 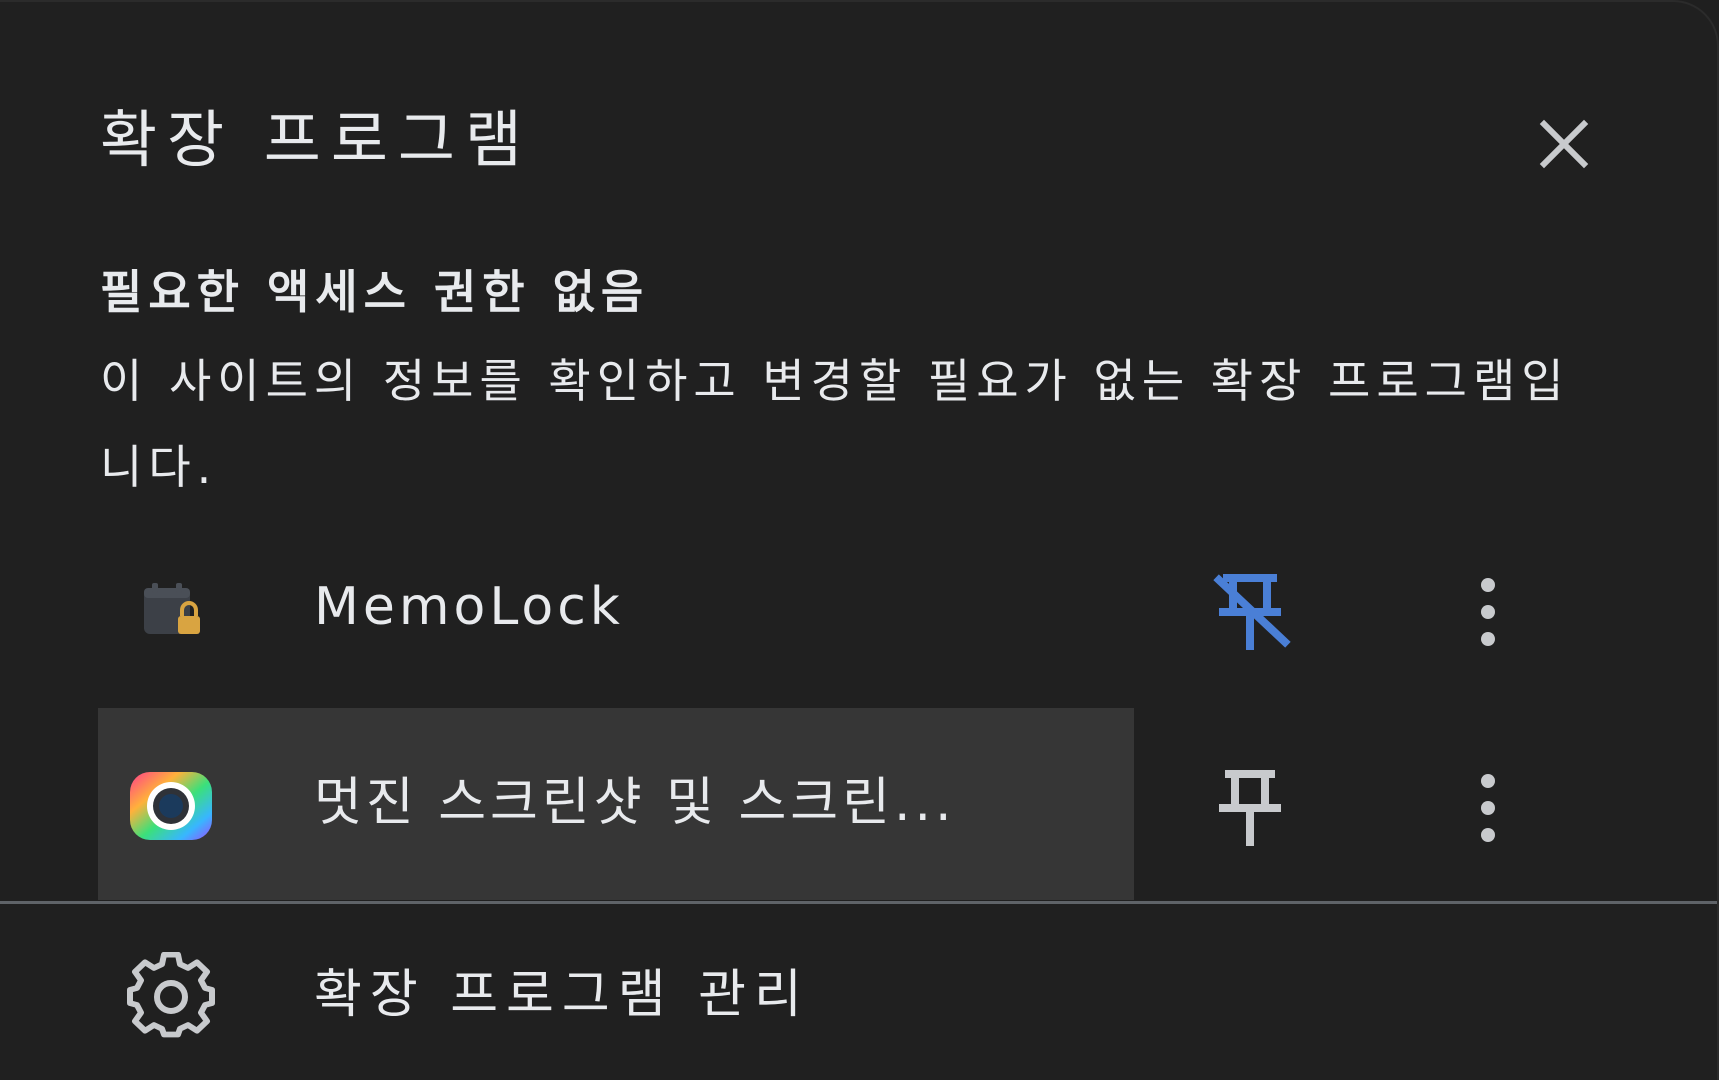 I want to click on close-icon, so click(x=1564, y=144).